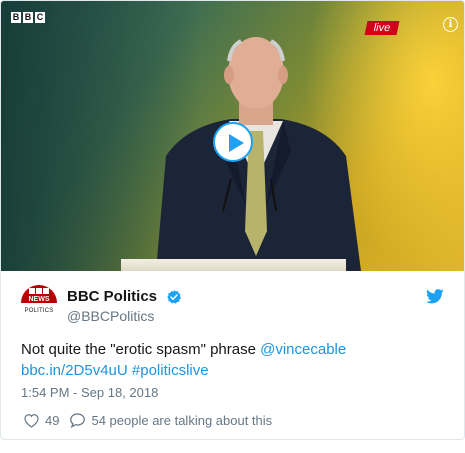  Describe the element at coordinates (236, 143) in the screenshot. I see `play-icon` at that location.